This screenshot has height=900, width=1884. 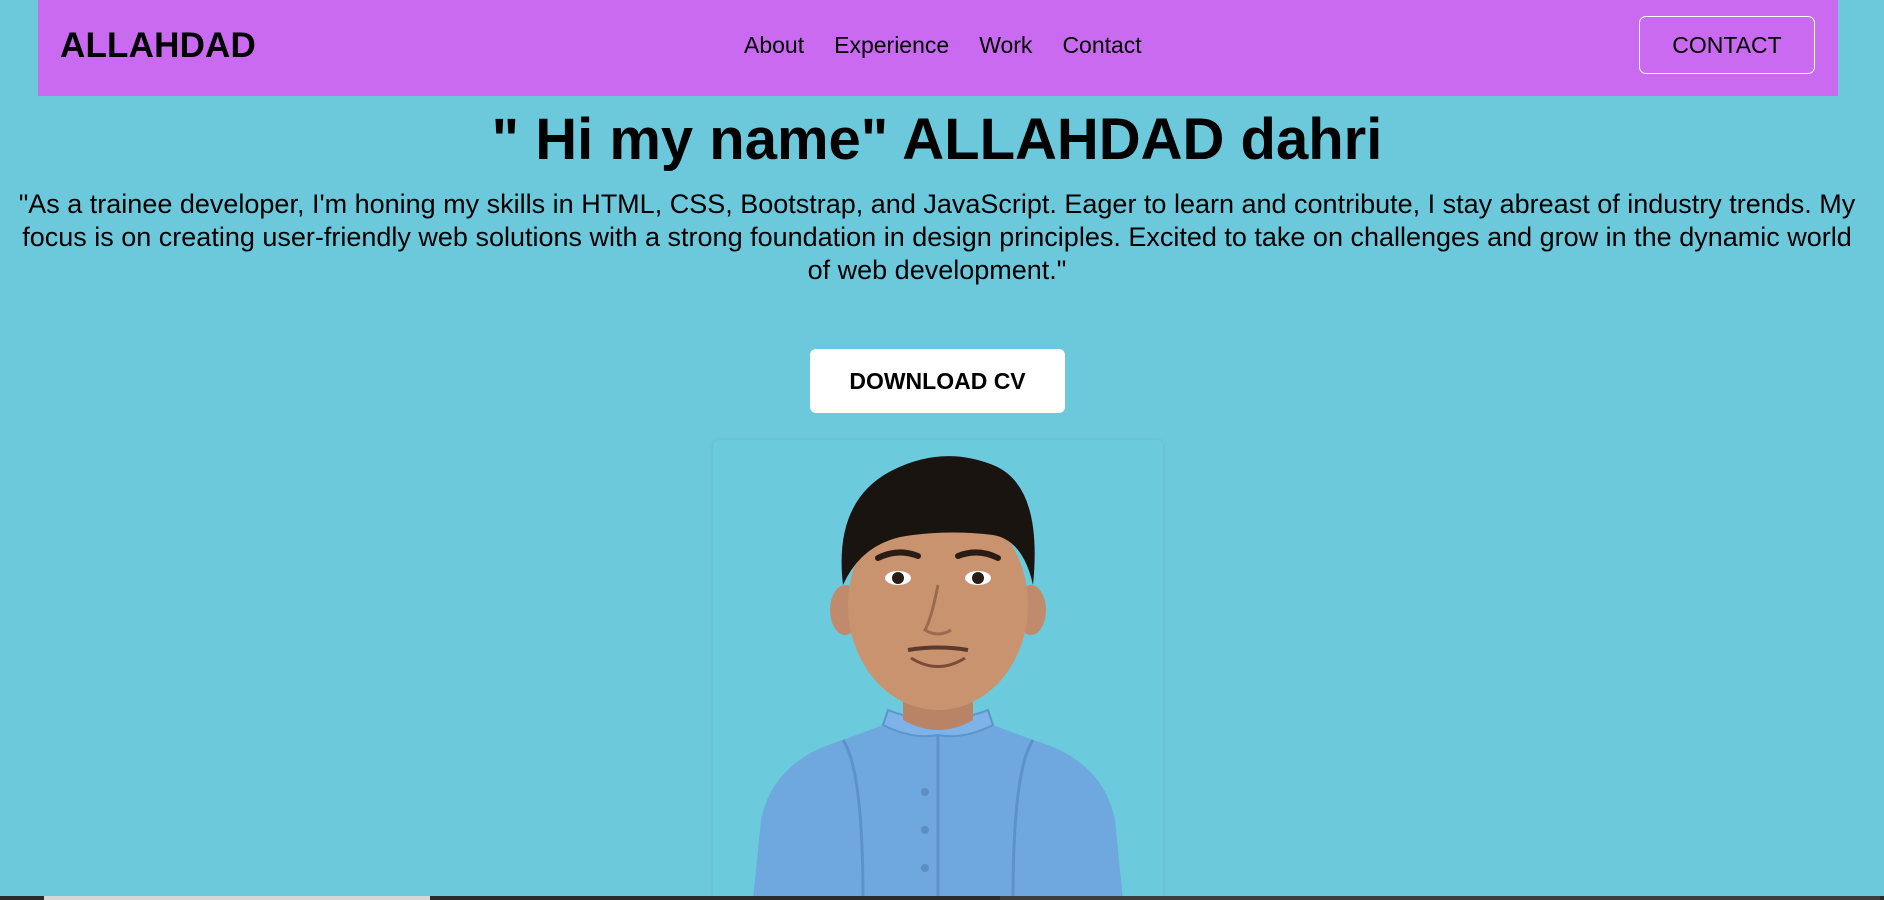 I want to click on download-cv-button: DOWNLOAD CV, so click(x=937, y=381).